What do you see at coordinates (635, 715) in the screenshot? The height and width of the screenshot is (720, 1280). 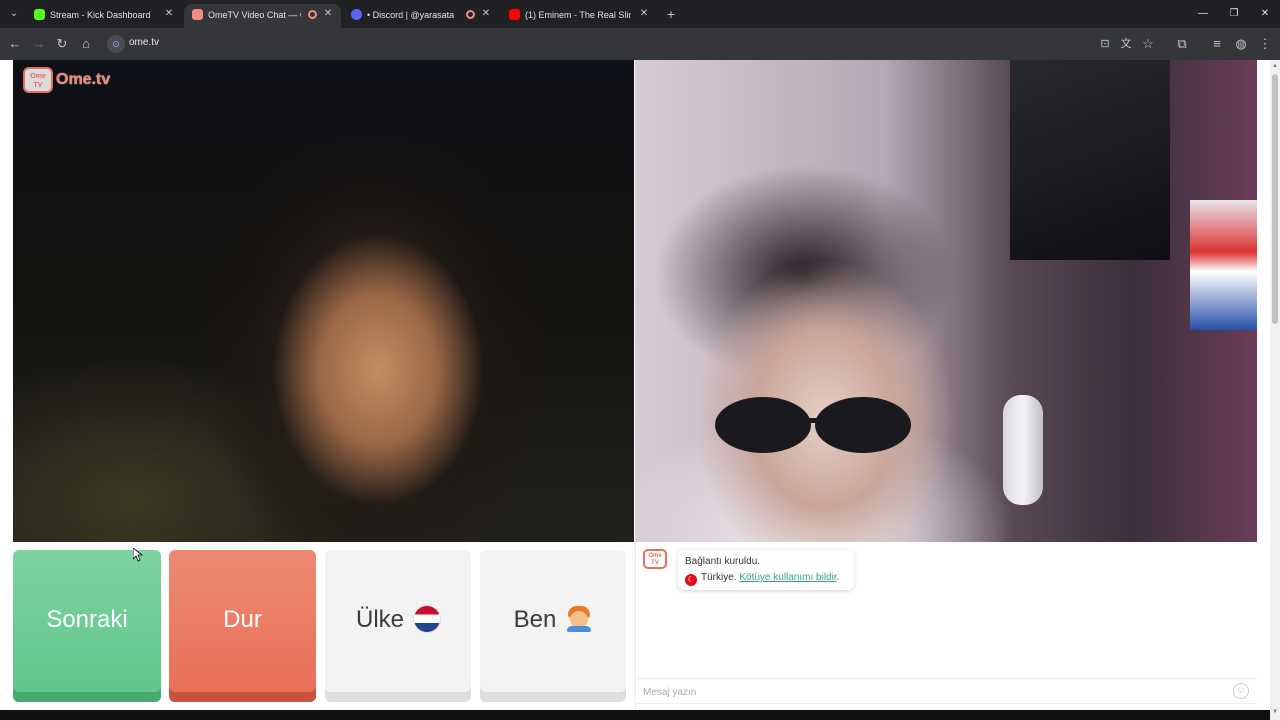 I see `window-bottom-edge` at bounding box center [635, 715].